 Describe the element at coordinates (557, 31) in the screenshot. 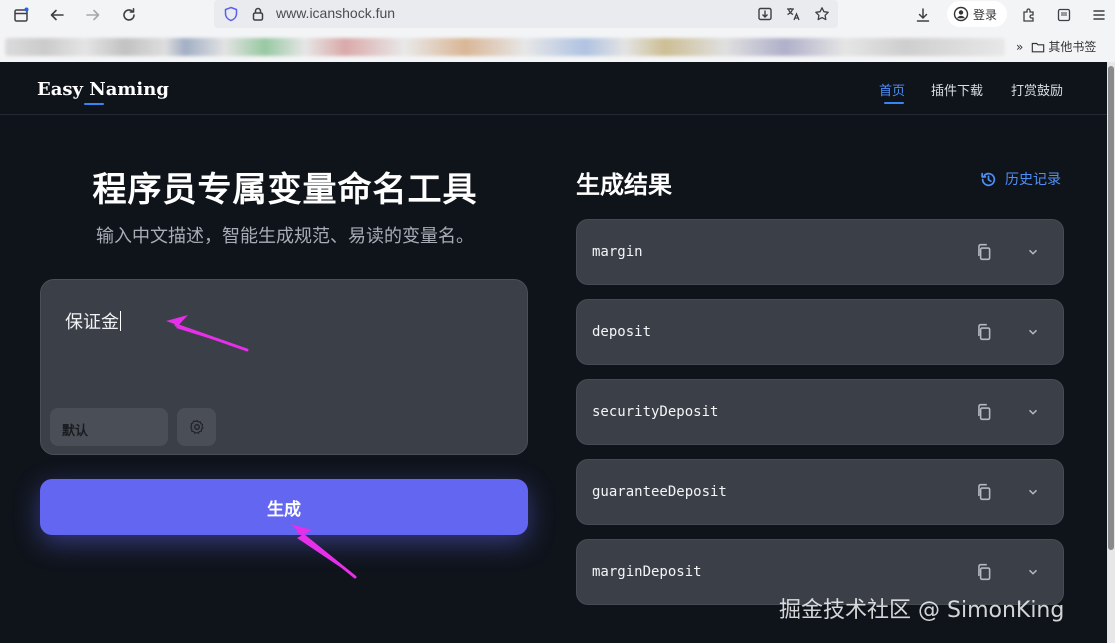

I see `browser-chrome: www.icanshock.fun 登录 » 其他书签` at that location.